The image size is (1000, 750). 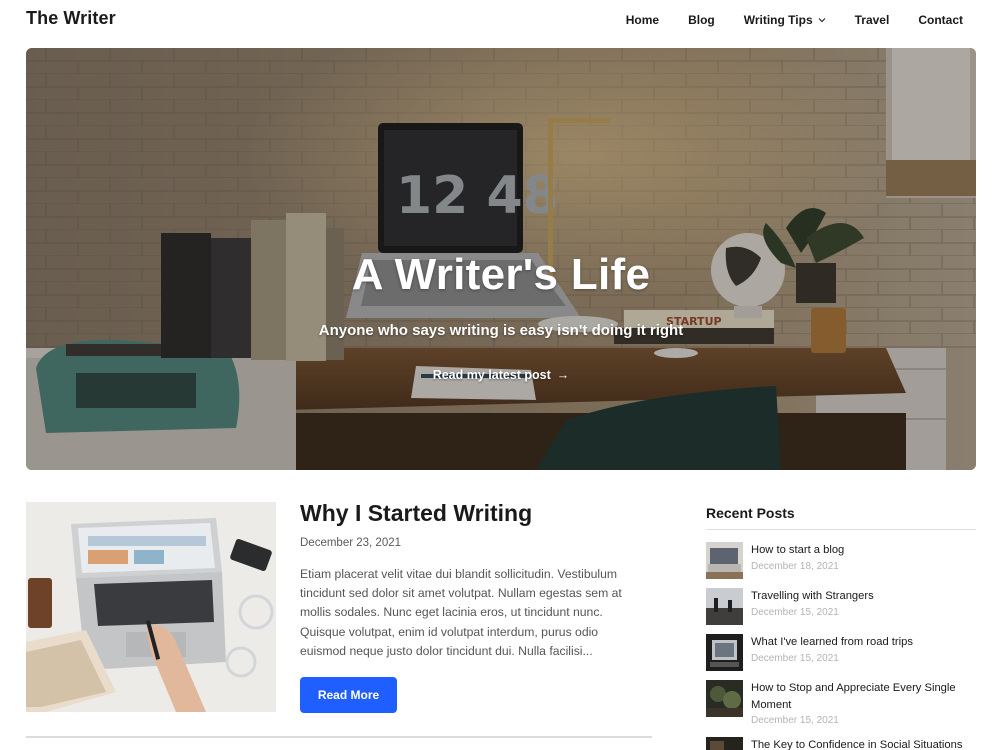 I want to click on nav-item-writing-tips: Writing Tips, so click(x=785, y=20).